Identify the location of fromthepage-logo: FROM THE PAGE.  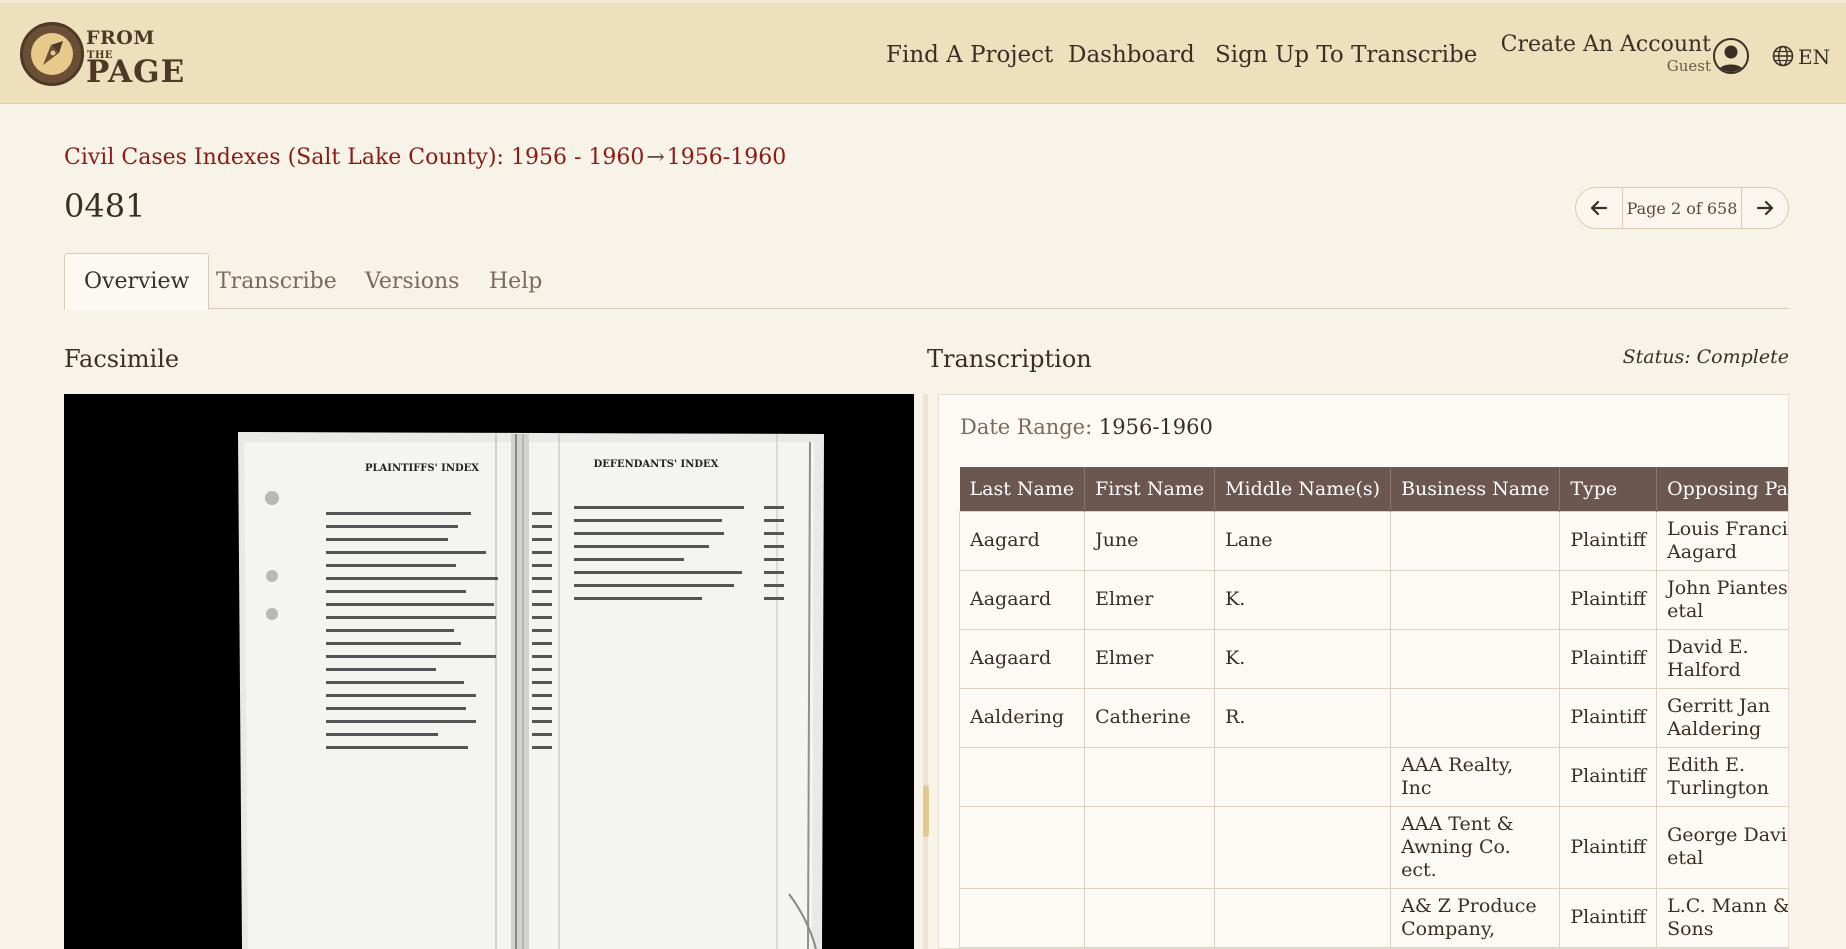
(107, 56).